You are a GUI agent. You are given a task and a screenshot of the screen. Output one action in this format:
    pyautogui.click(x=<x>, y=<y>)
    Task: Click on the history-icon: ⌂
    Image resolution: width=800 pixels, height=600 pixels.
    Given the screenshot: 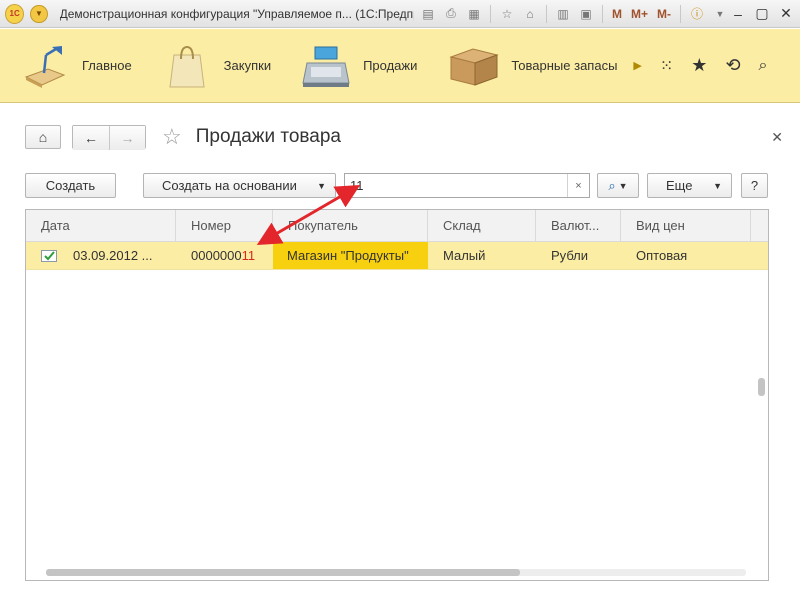 What is the action you would take?
    pyautogui.click(x=530, y=14)
    